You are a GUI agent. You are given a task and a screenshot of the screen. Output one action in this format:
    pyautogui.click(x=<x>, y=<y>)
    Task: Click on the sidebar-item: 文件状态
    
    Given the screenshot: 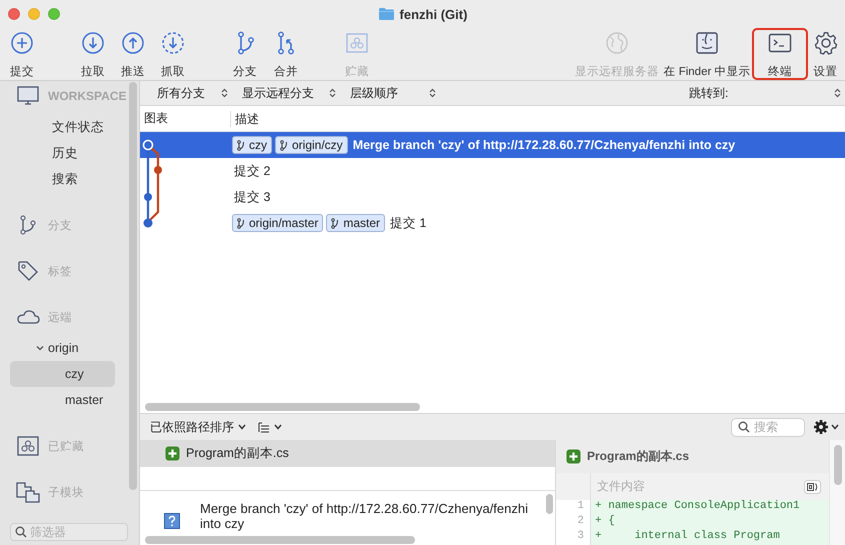 What is the action you would take?
    pyautogui.click(x=64, y=127)
    